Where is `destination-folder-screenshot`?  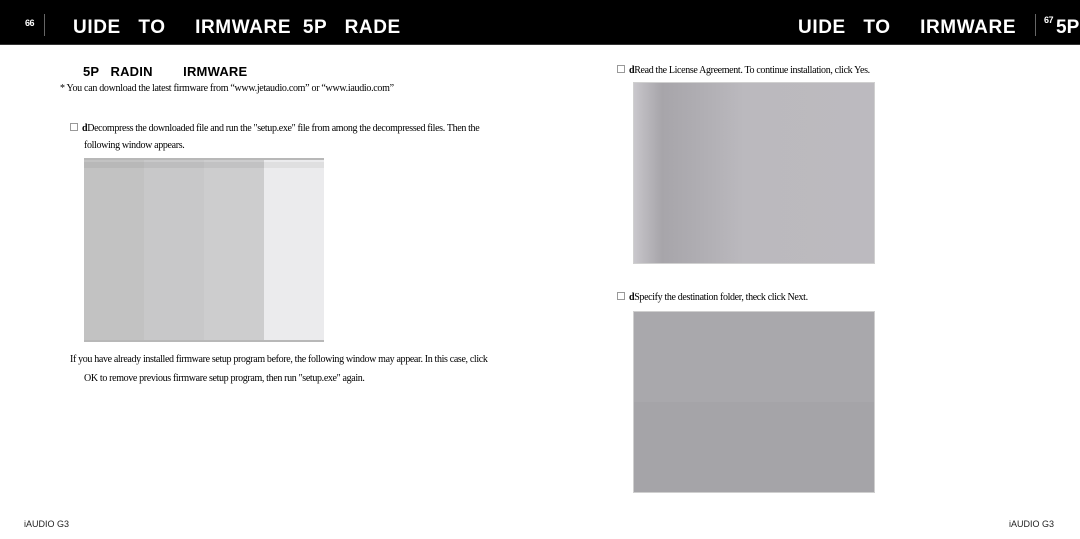 destination-folder-screenshot is located at coordinates (754, 402).